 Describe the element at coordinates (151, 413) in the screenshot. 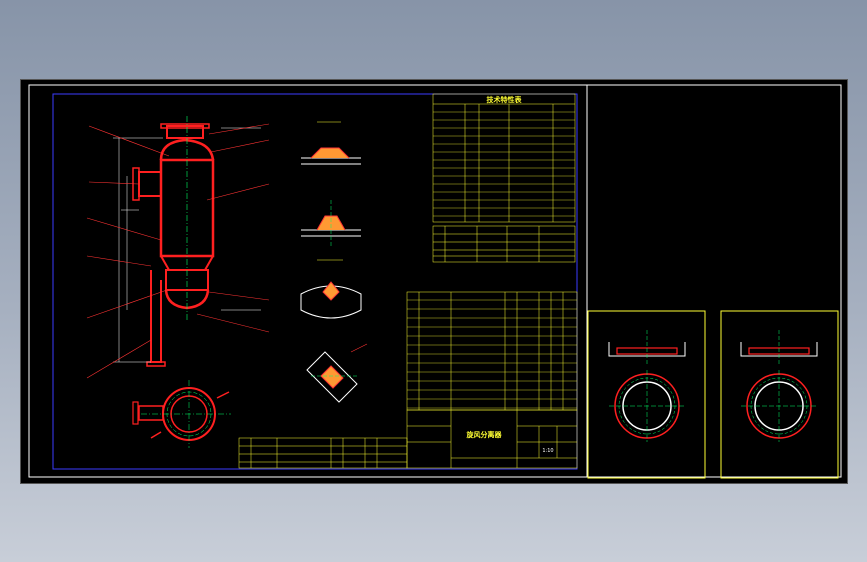

I see `top-view-nozzle` at that location.